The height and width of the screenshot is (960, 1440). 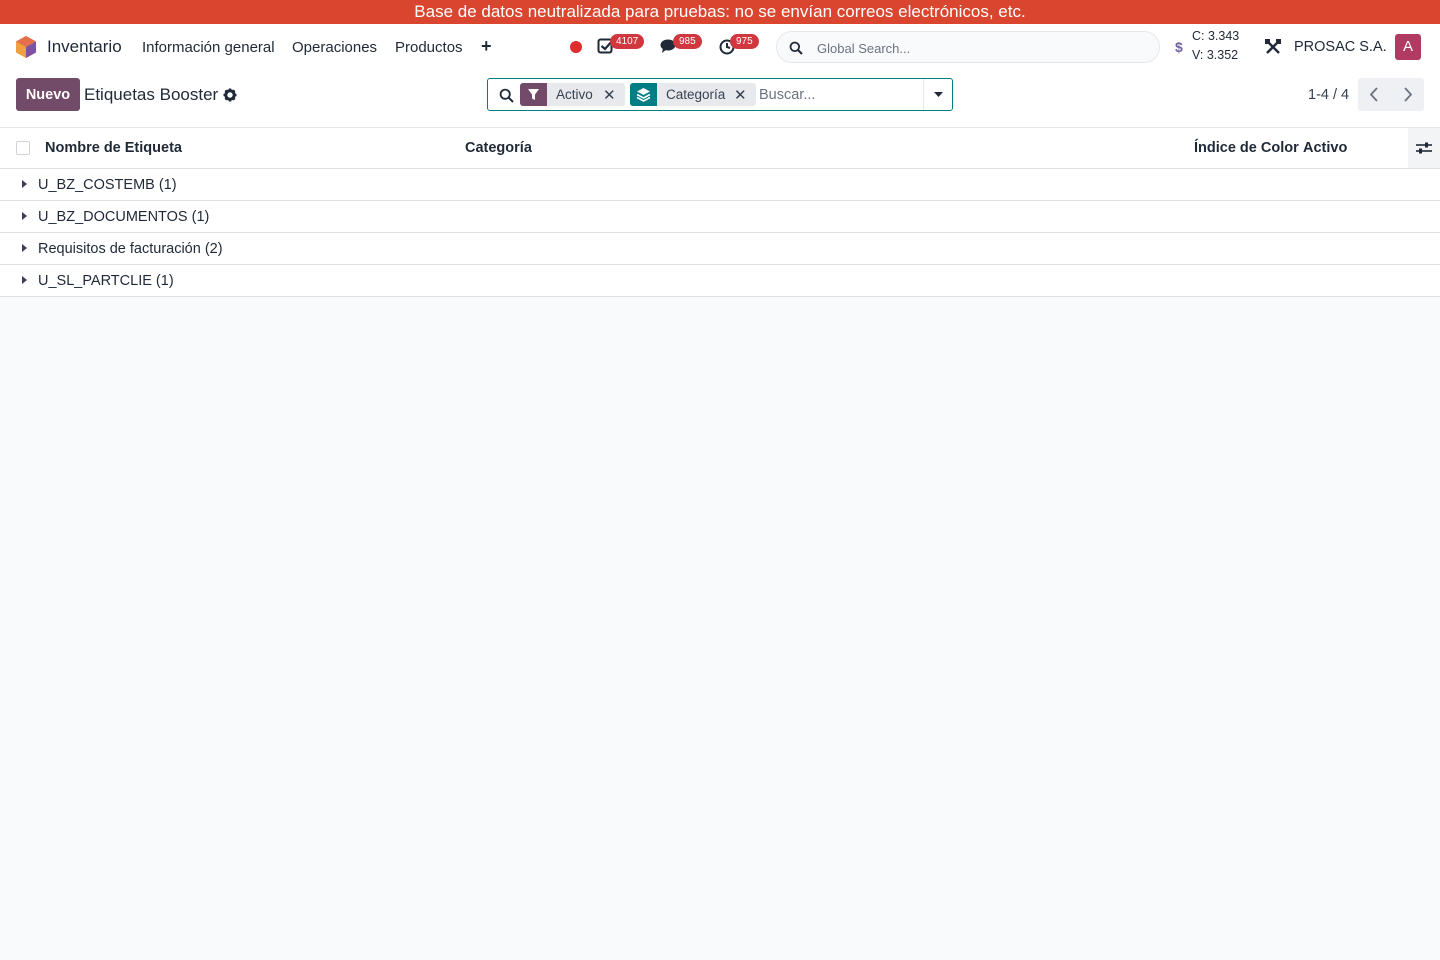 What do you see at coordinates (113, 148) in the screenshot?
I see `column-header-name: Nombre de Etiqueta` at bounding box center [113, 148].